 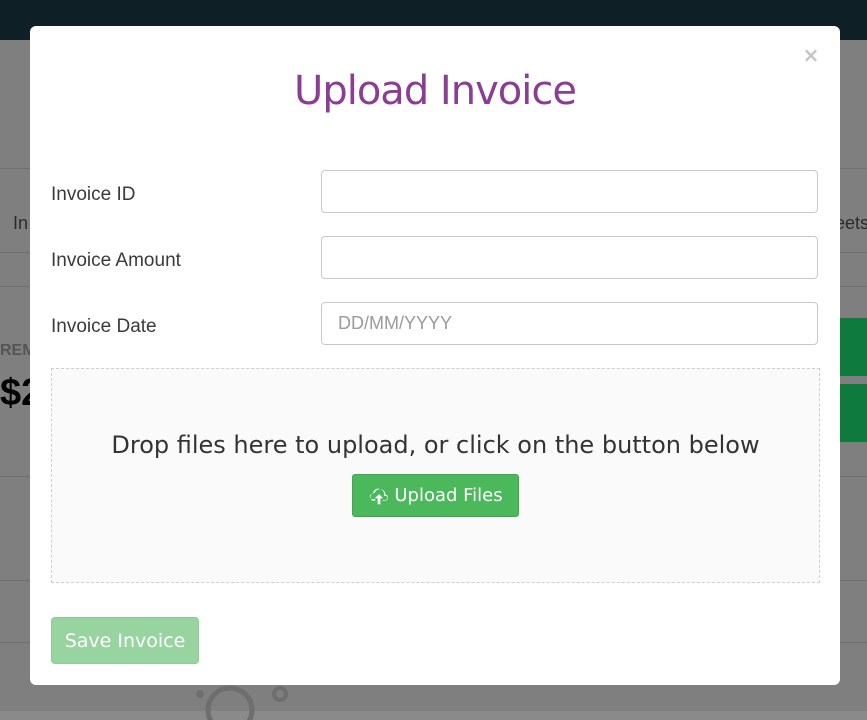 What do you see at coordinates (379, 496) in the screenshot?
I see `cloud-upload-icon` at bounding box center [379, 496].